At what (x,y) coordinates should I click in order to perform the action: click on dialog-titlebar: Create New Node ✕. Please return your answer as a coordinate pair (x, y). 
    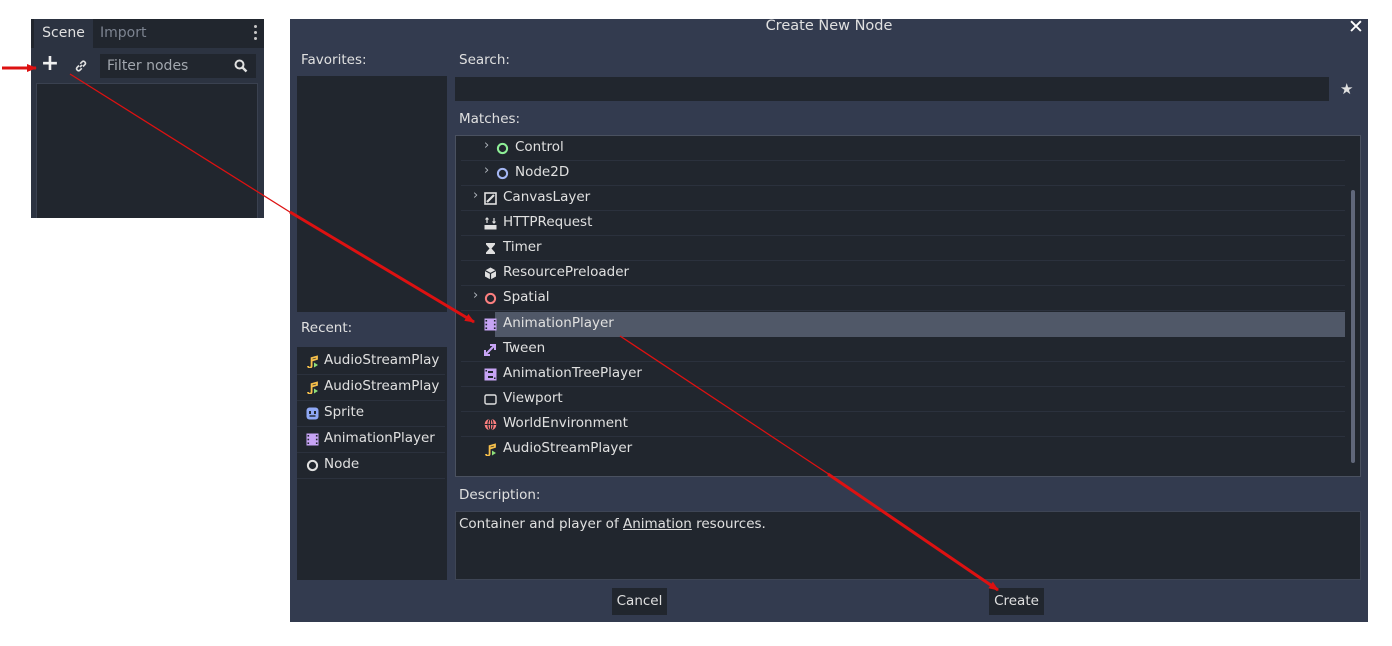
    Looking at the image, I should click on (829, 27).